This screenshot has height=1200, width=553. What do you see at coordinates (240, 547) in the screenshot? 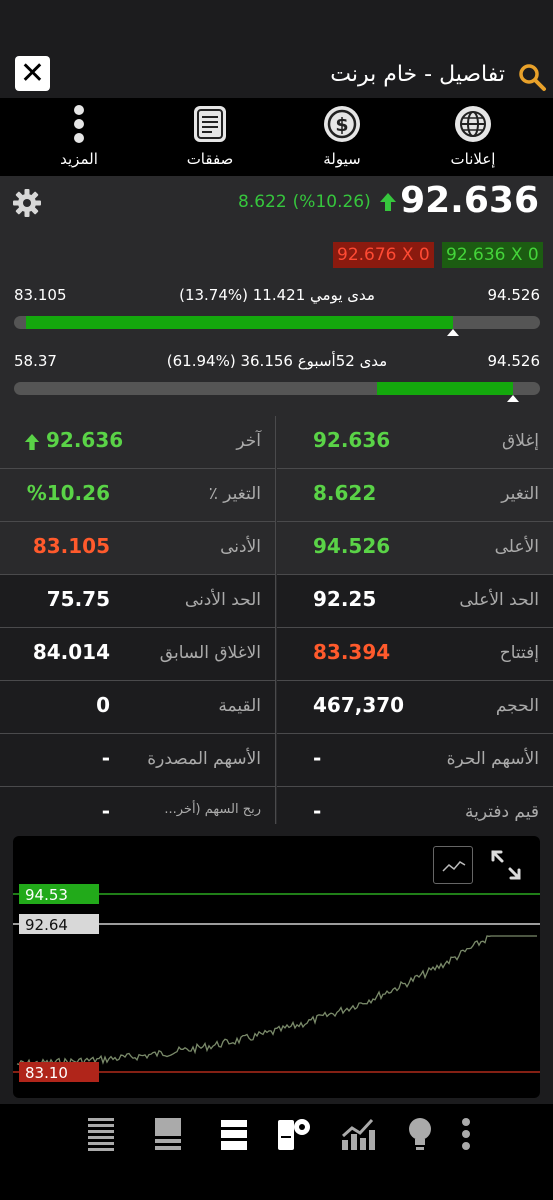
I see `stat-label: الأدنى` at bounding box center [240, 547].